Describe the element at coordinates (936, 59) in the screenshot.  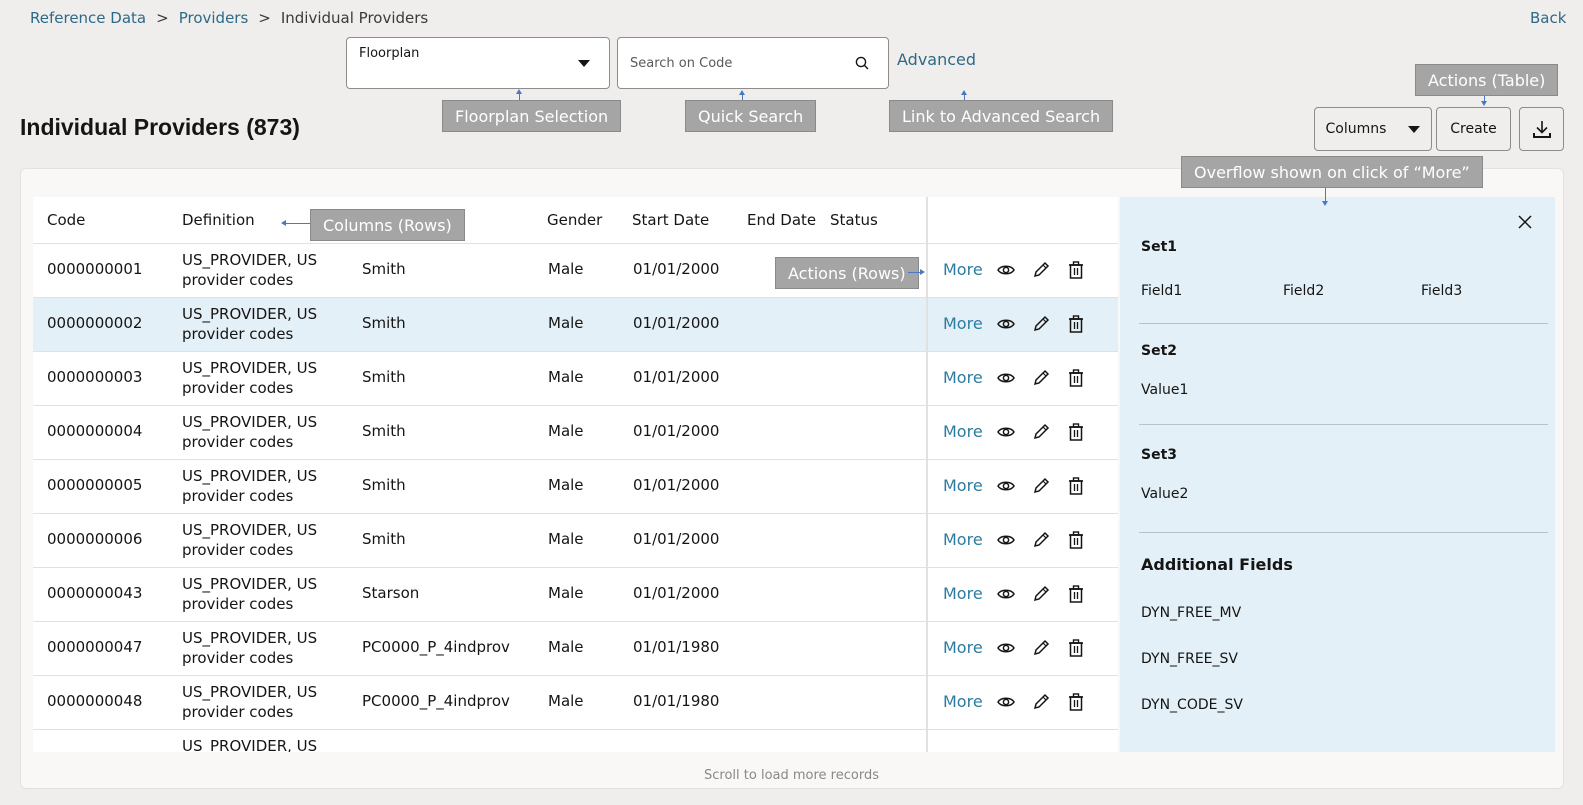
I see `advanced-search-link: Advanced` at that location.